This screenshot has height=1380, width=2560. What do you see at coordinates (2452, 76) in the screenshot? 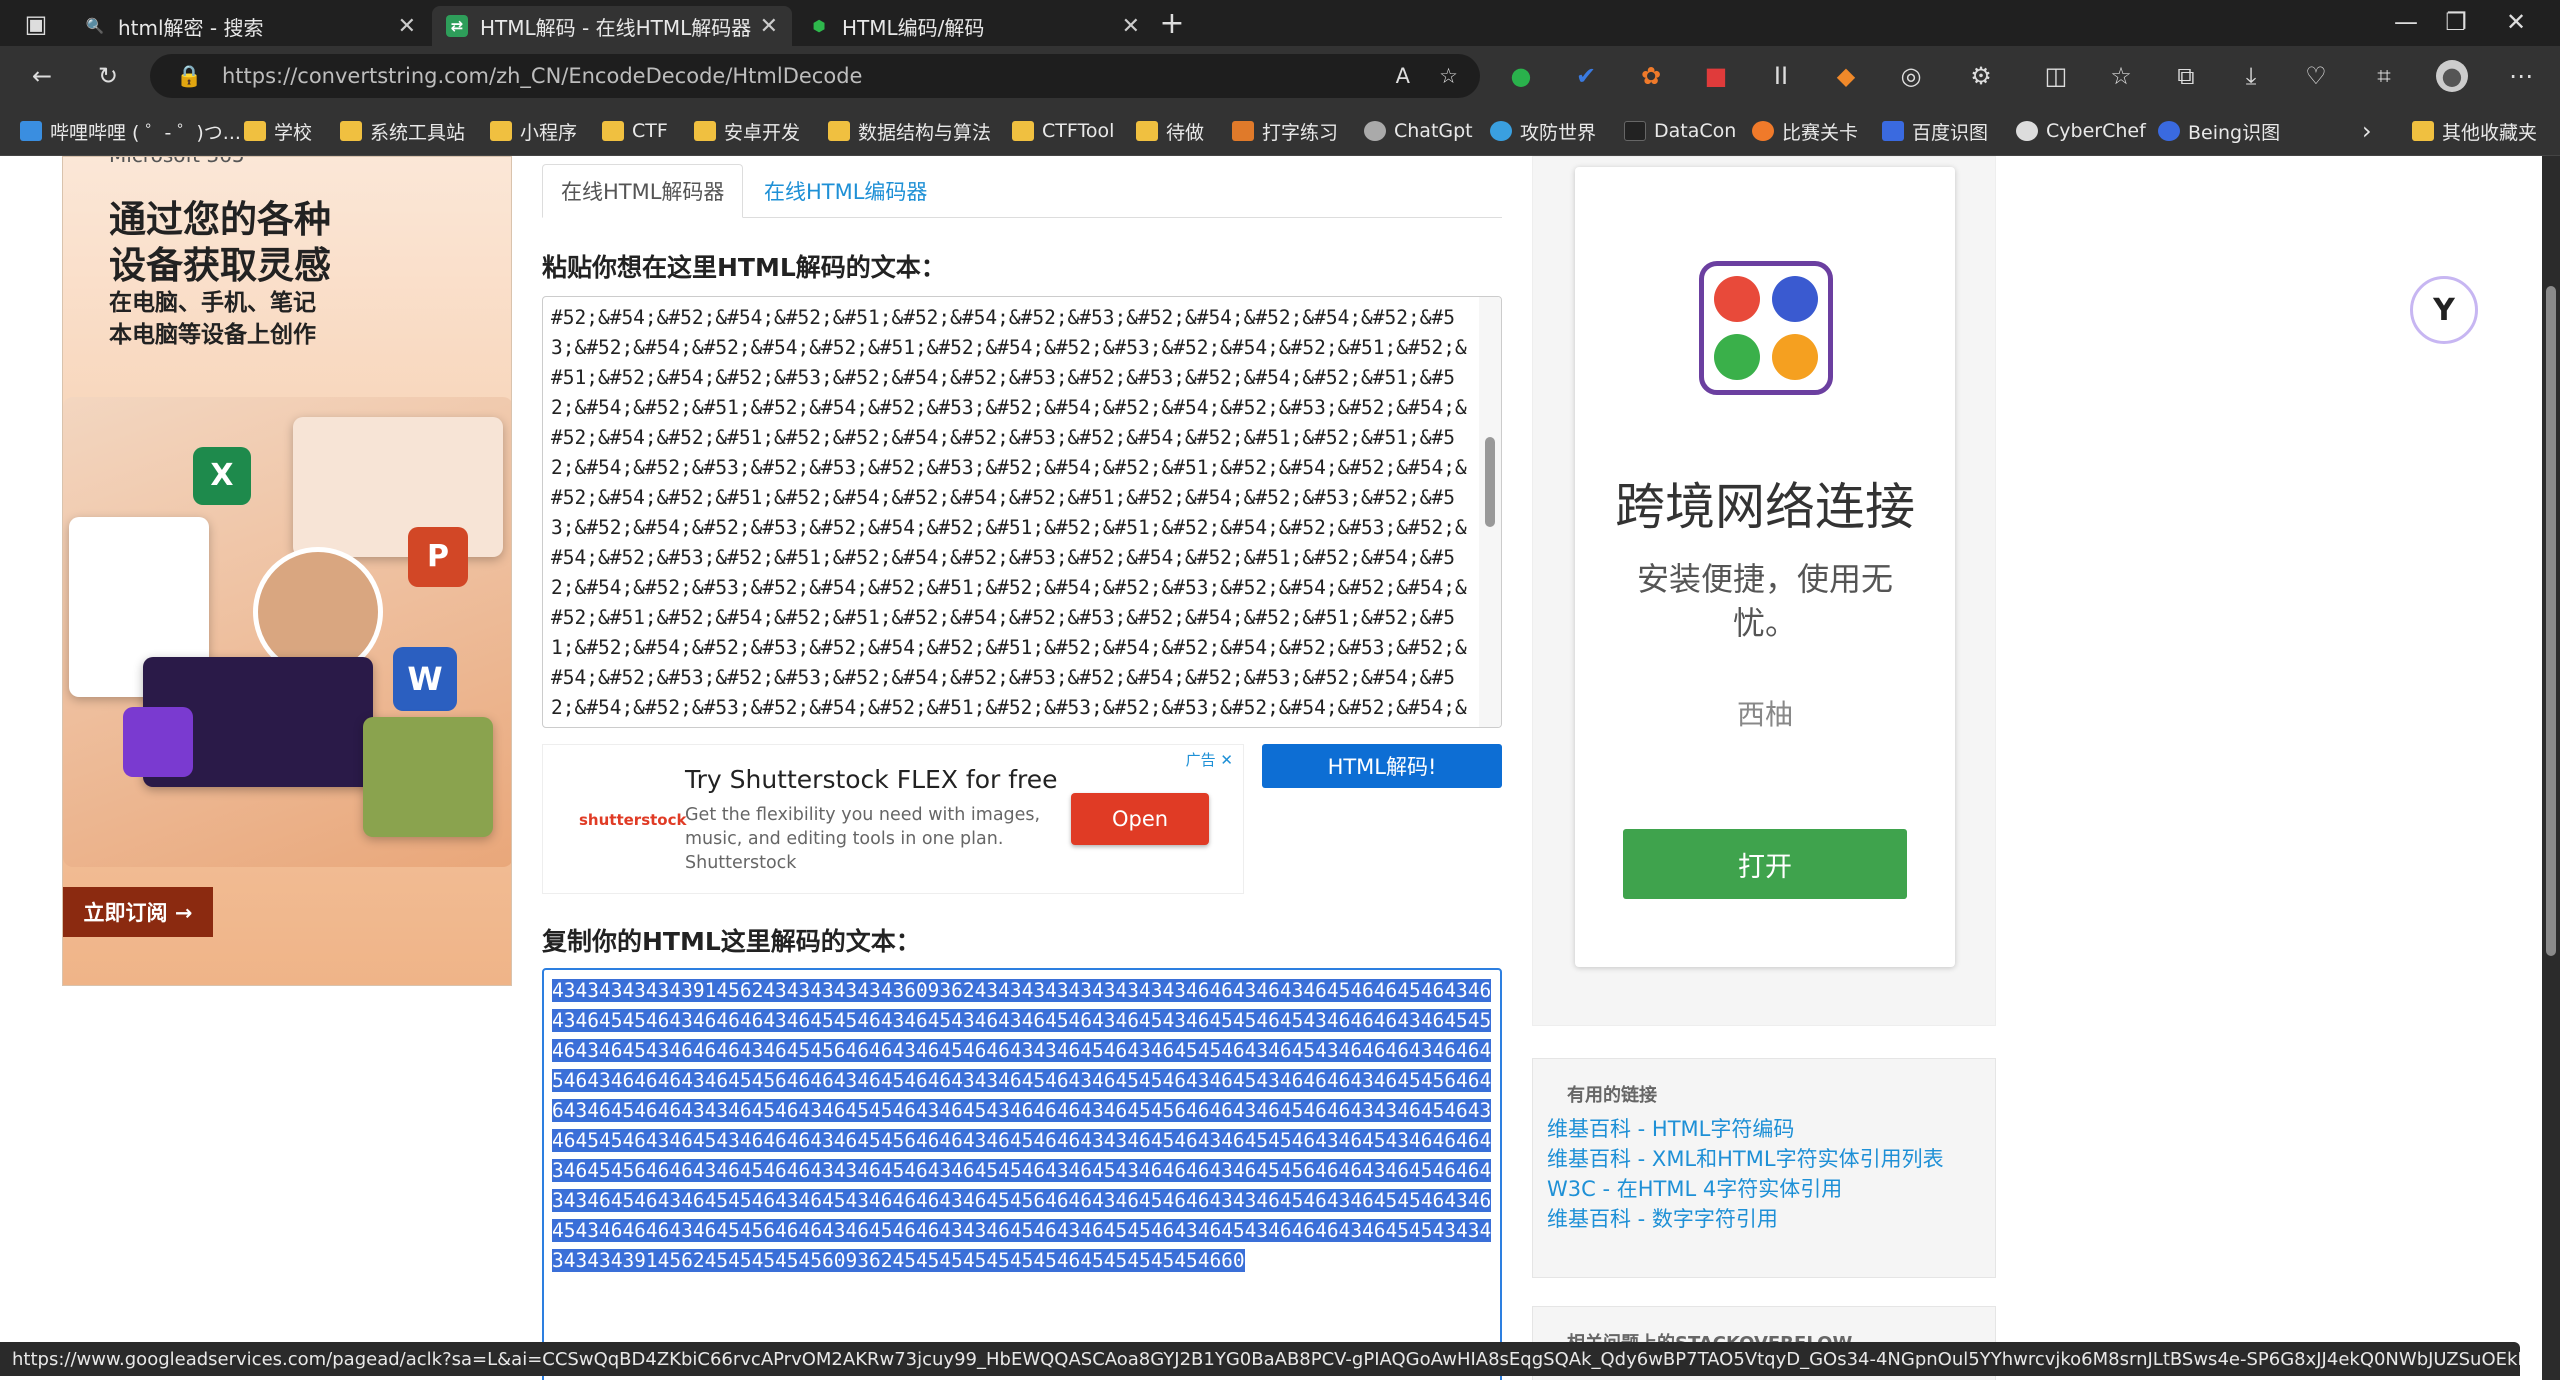
I see `avatar: ●` at bounding box center [2452, 76].